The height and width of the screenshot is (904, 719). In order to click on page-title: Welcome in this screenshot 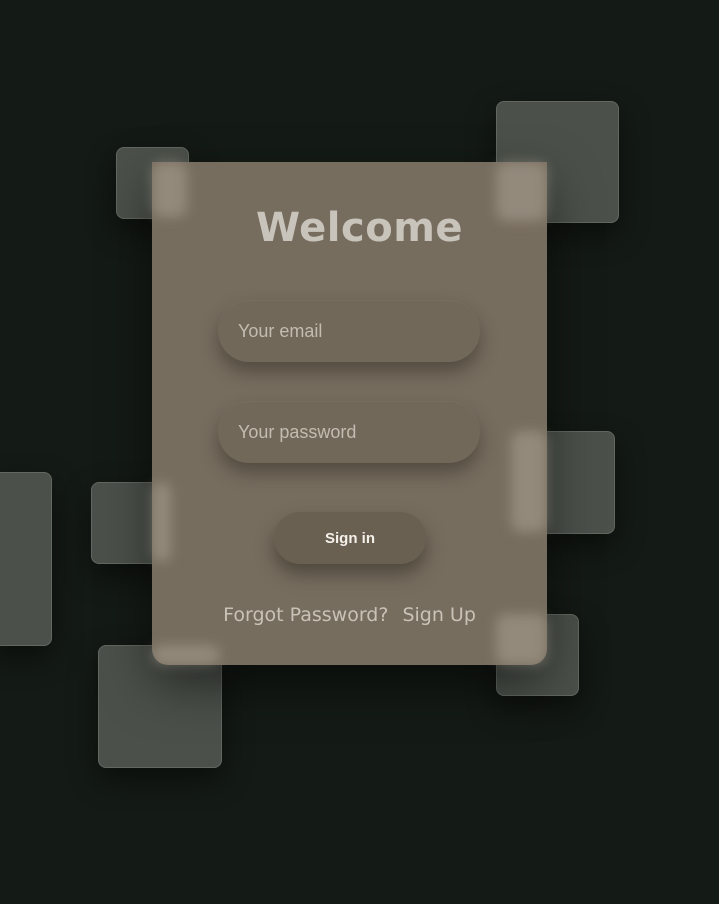, I will do `click(359, 228)`.